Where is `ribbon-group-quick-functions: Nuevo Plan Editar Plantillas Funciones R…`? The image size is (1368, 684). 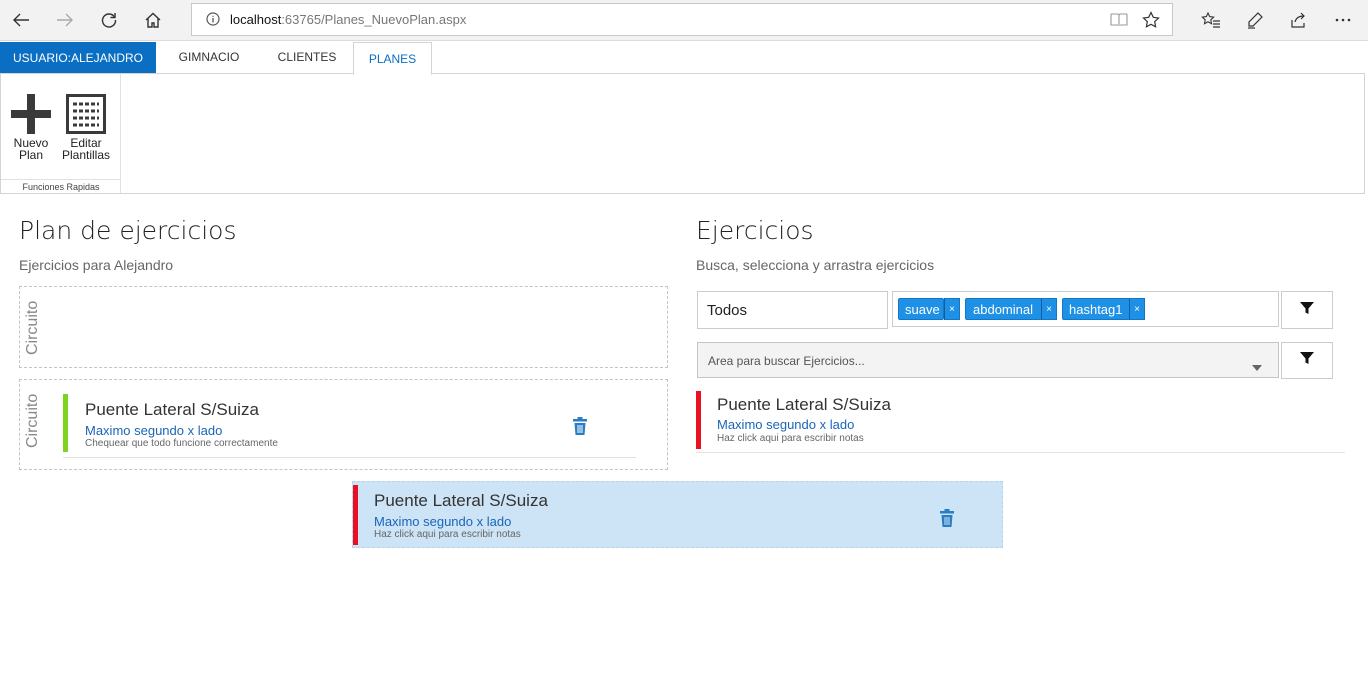 ribbon-group-quick-functions: Nuevo Plan Editar Plantillas Funciones R… is located at coordinates (61, 133).